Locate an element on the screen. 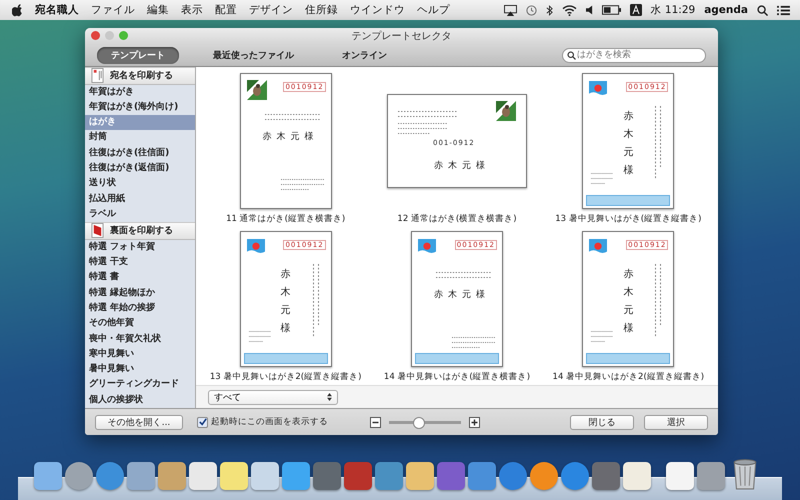  template-caption: 11 通常はがき(縦置き横書き) is located at coordinates (286, 219).